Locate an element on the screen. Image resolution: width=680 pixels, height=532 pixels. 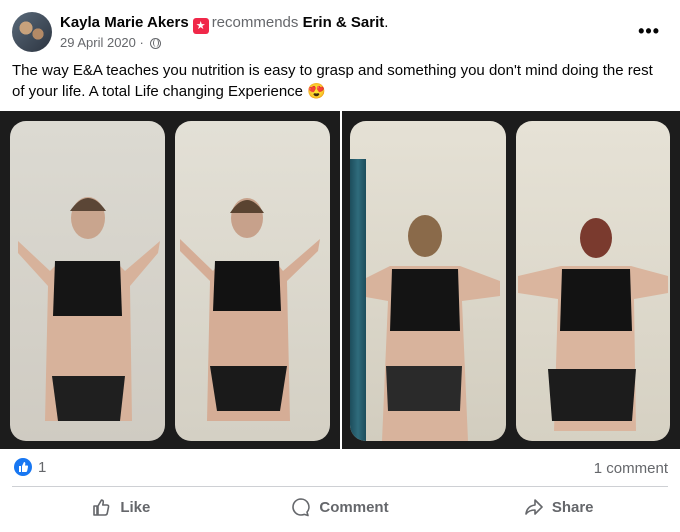
curtain is located at coordinates (358, 300).